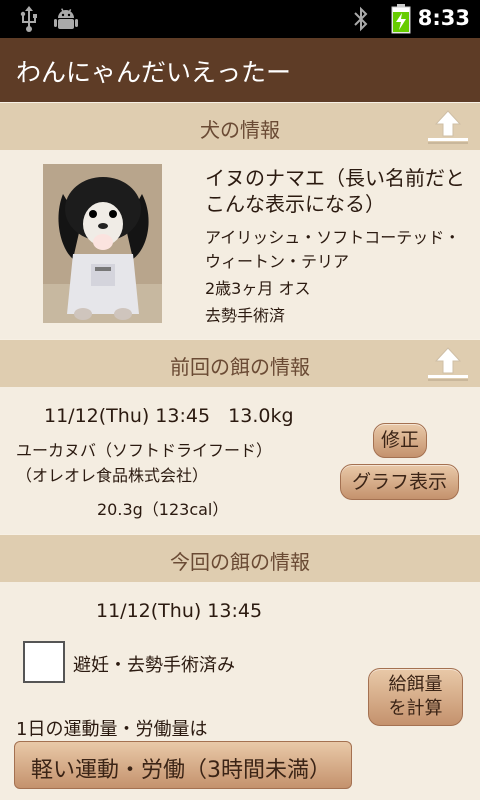 This screenshot has width=480, height=800. I want to click on calculate-feed-button-line1: 給餌量, so click(415, 684).